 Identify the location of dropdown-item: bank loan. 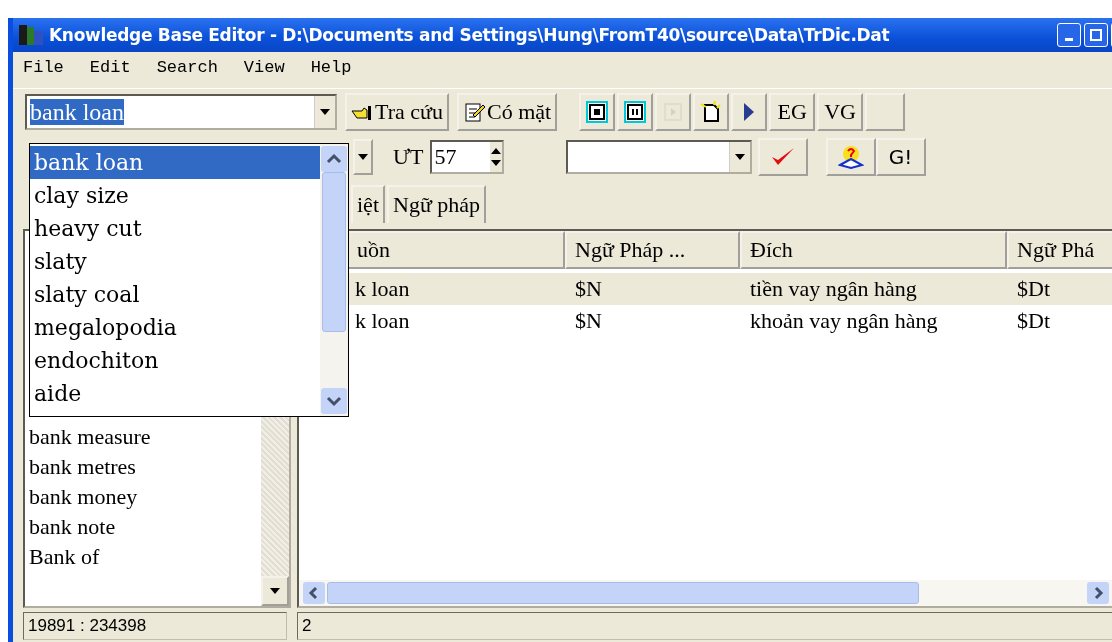
(175, 162).